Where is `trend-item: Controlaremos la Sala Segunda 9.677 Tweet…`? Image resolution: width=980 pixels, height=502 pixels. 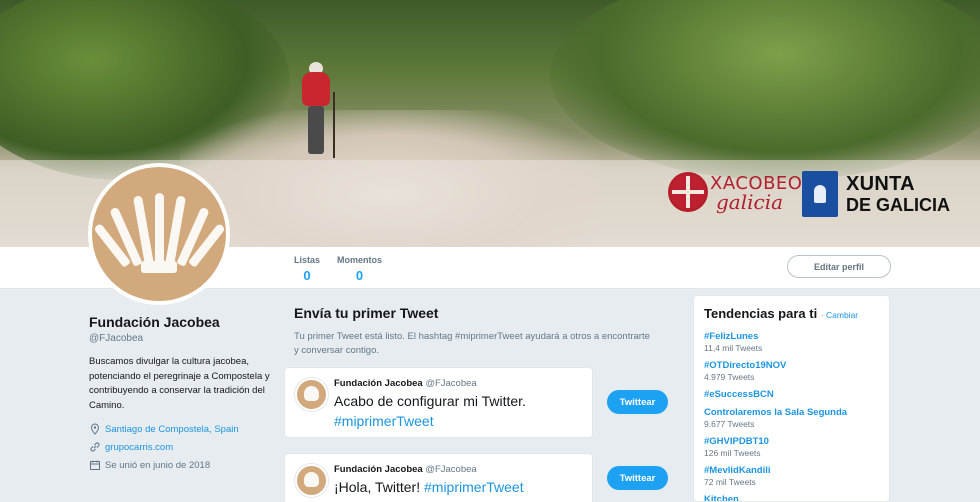 trend-item: Controlaremos la Sala Segunda 9.677 Tweet… is located at coordinates (791, 418).